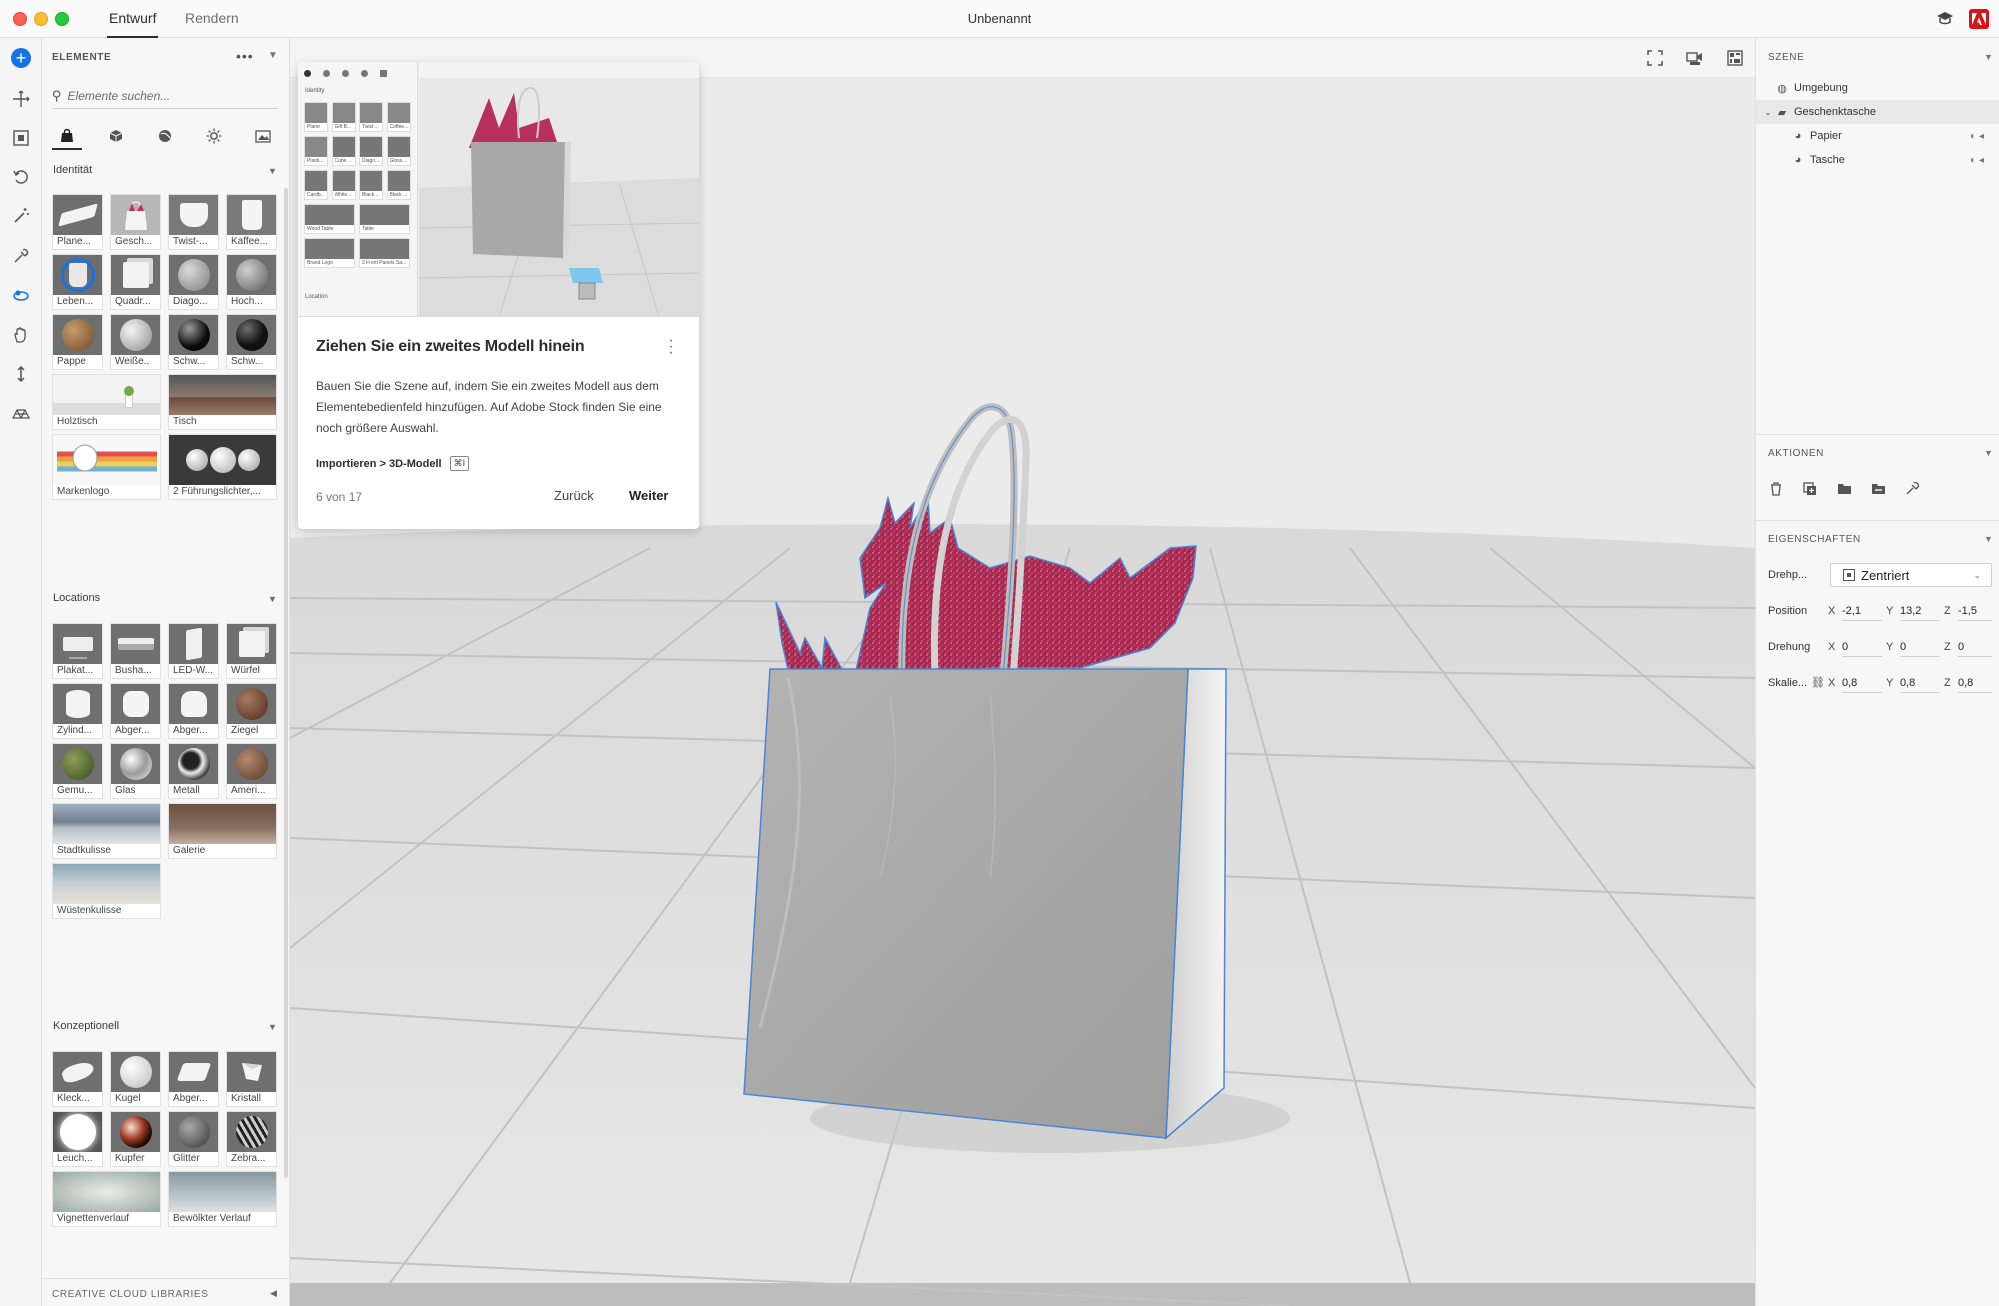 Image resolution: width=1999 pixels, height=1306 pixels. I want to click on creative-cloud-libraries: CREATIVE CLOUD LIBRARIES ◀, so click(165, 1292).